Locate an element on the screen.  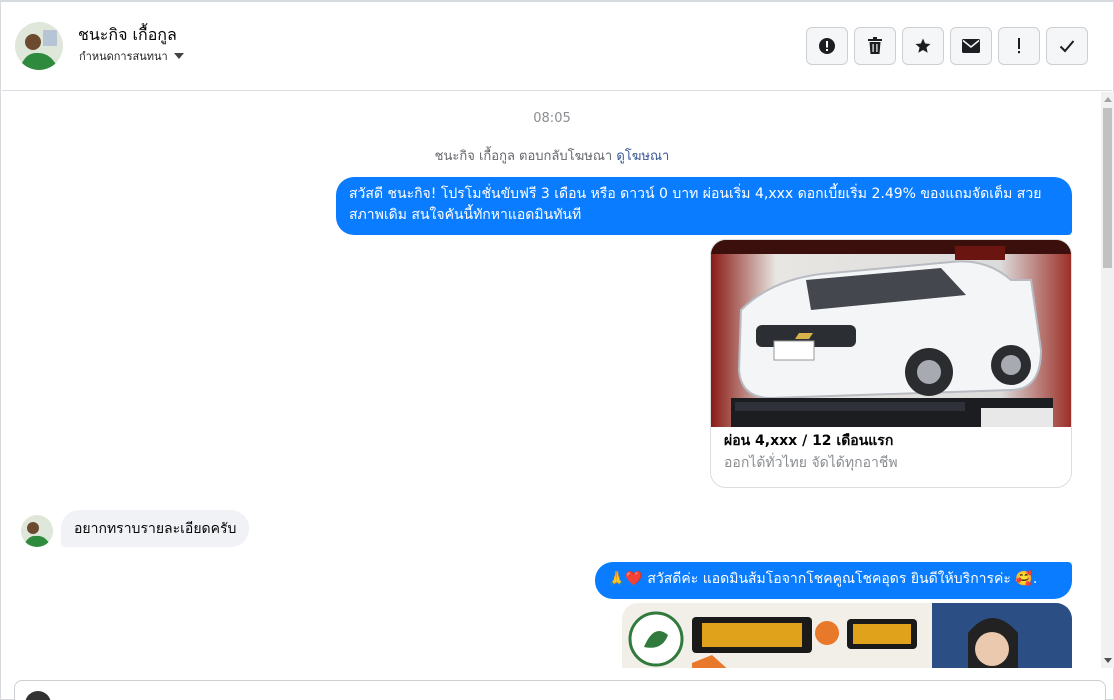
timestamp: 08:05 is located at coordinates (552, 118).